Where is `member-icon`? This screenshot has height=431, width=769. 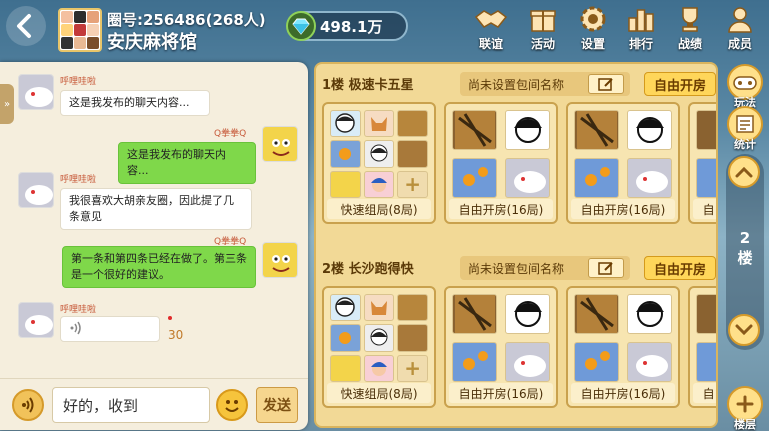 member-icon is located at coordinates (740, 20).